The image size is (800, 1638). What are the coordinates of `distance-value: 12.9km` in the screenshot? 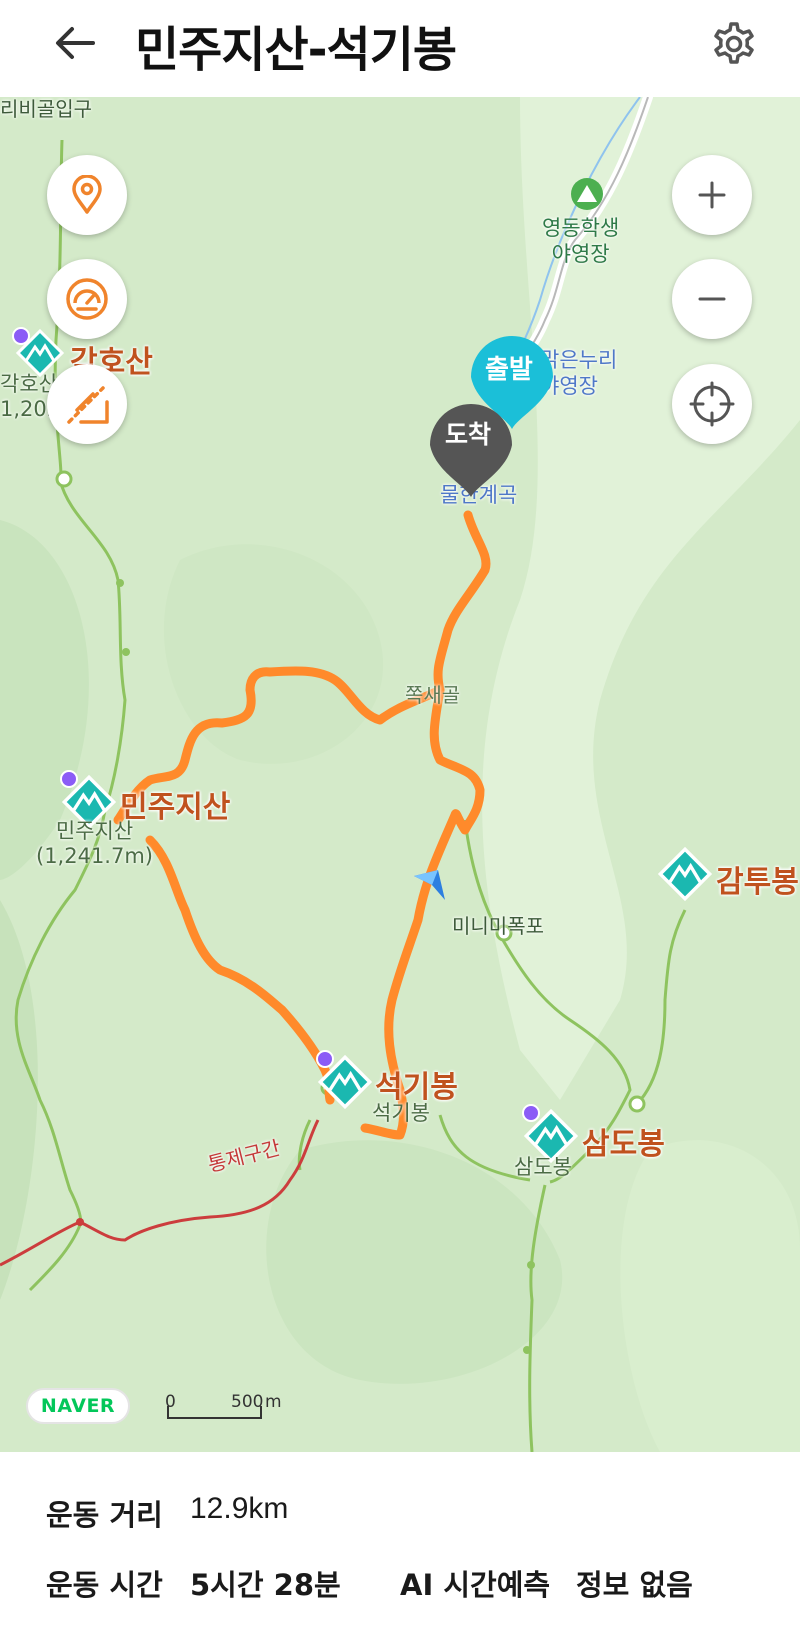 It's located at (239, 1508).